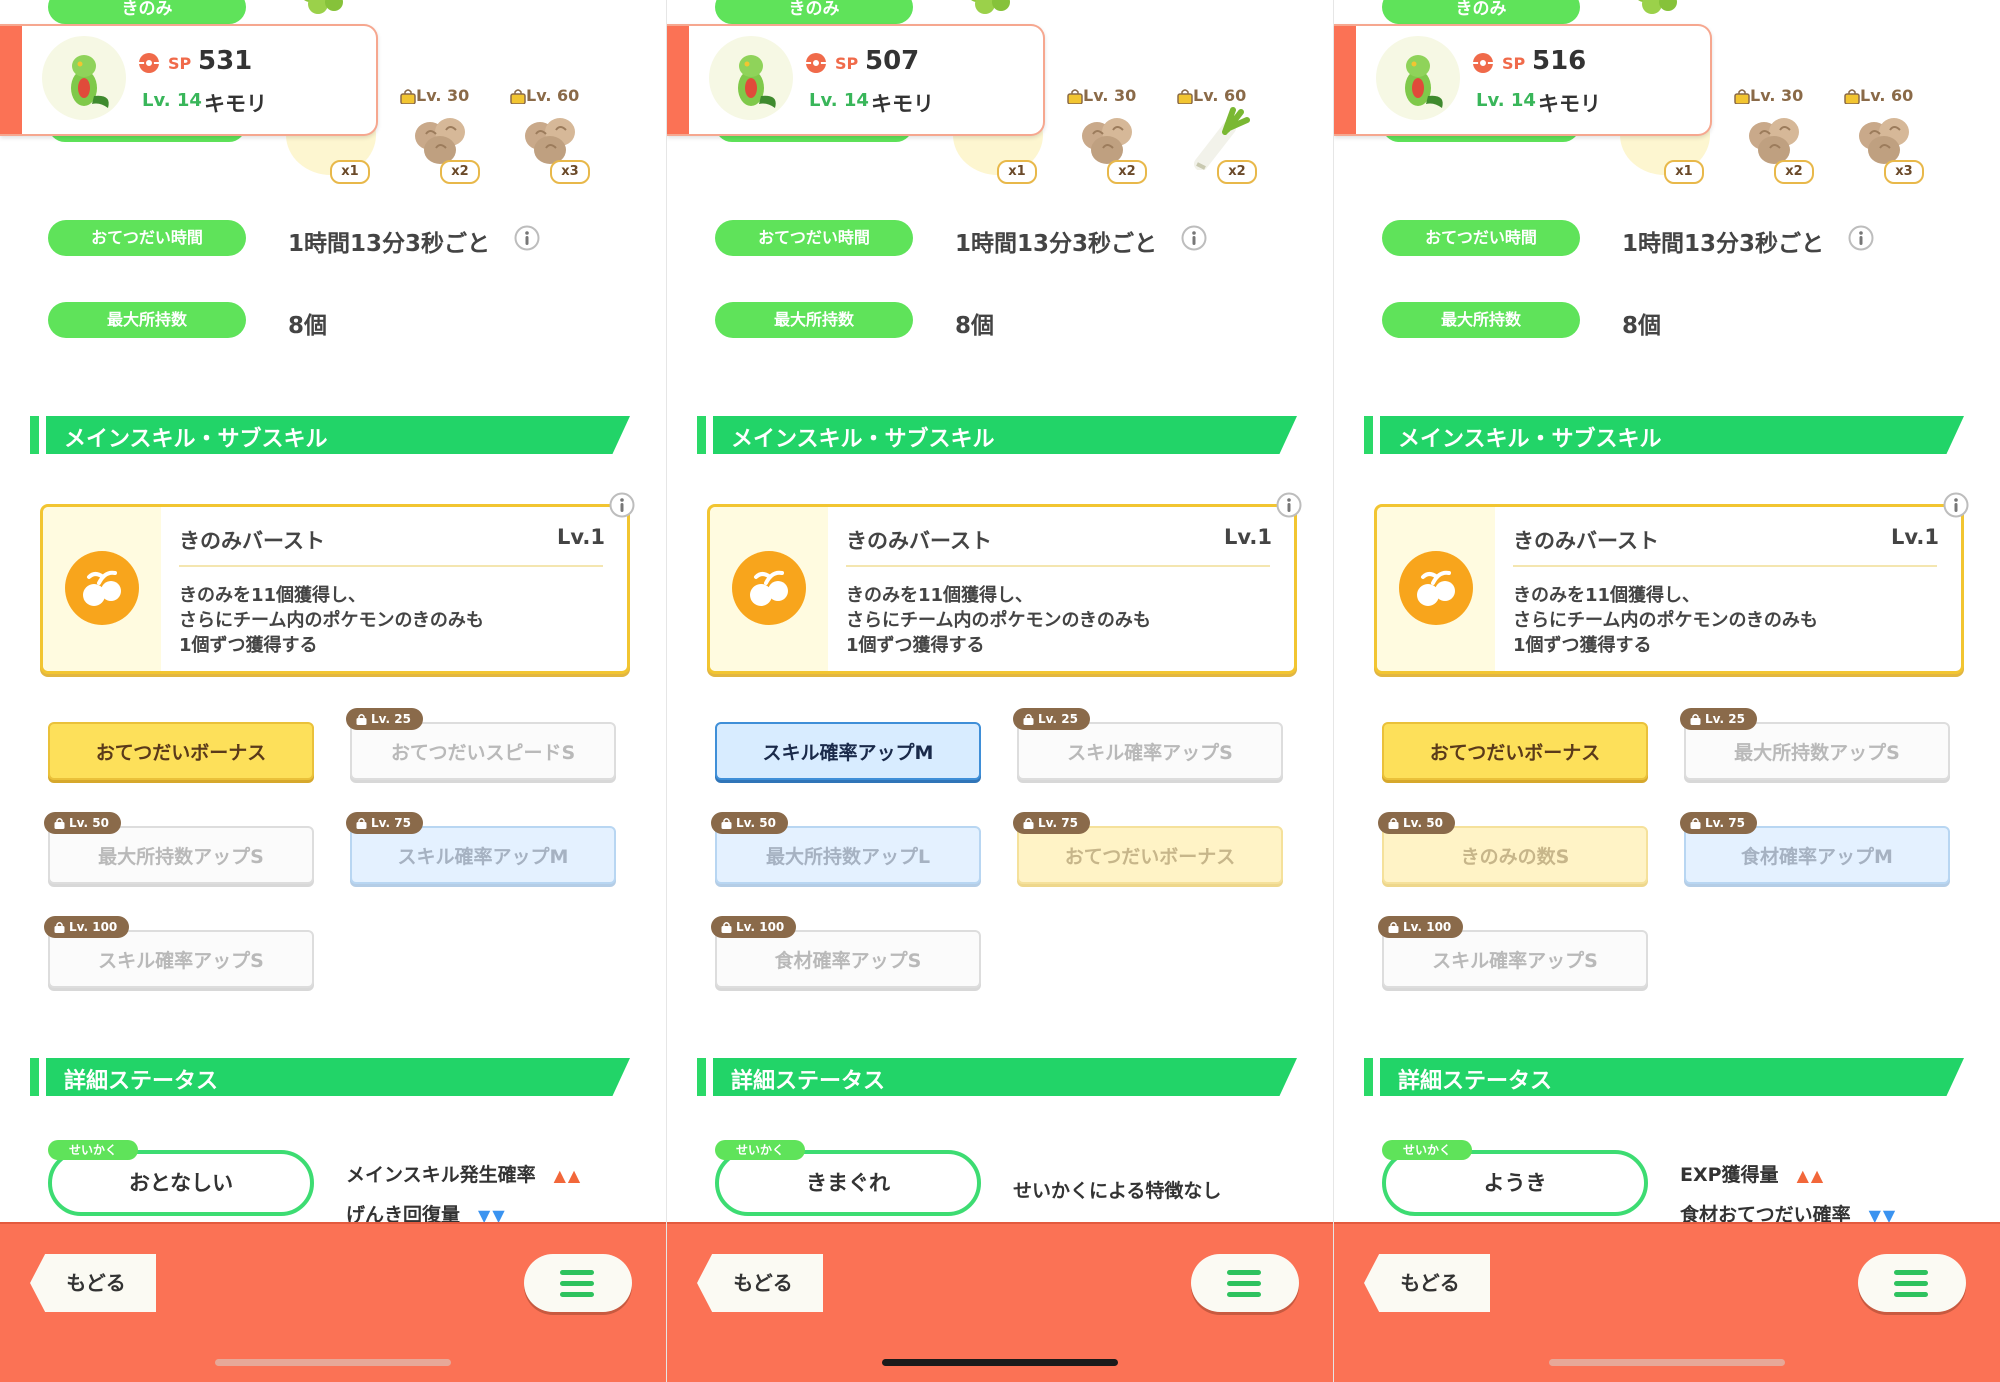 This screenshot has height=1382, width=2000. I want to click on max-carry-label: 最大所持数, so click(1481, 320).